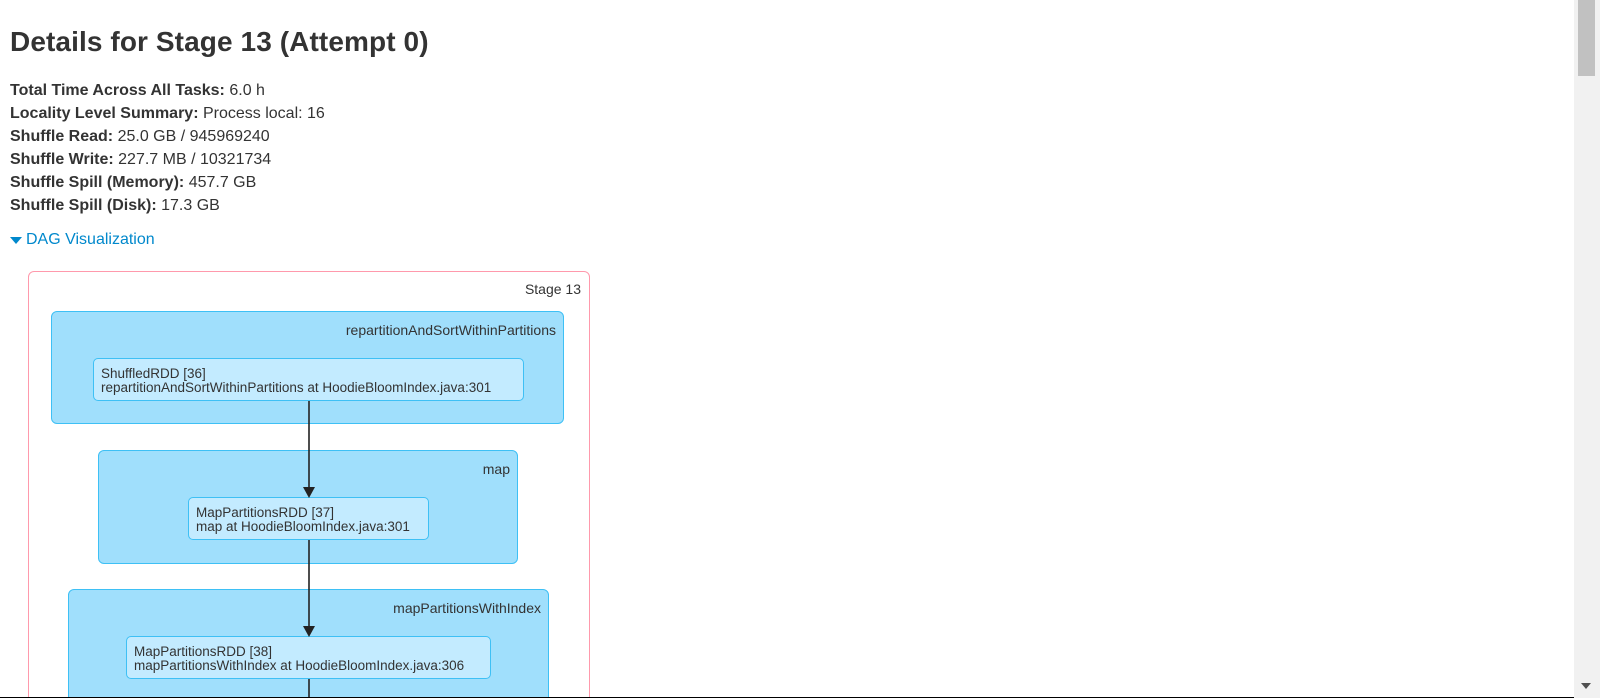 Image resolution: width=1600 pixels, height=698 pixels. Describe the element at coordinates (1586, 686) in the screenshot. I see `scroll-down-arrow-icon` at that location.